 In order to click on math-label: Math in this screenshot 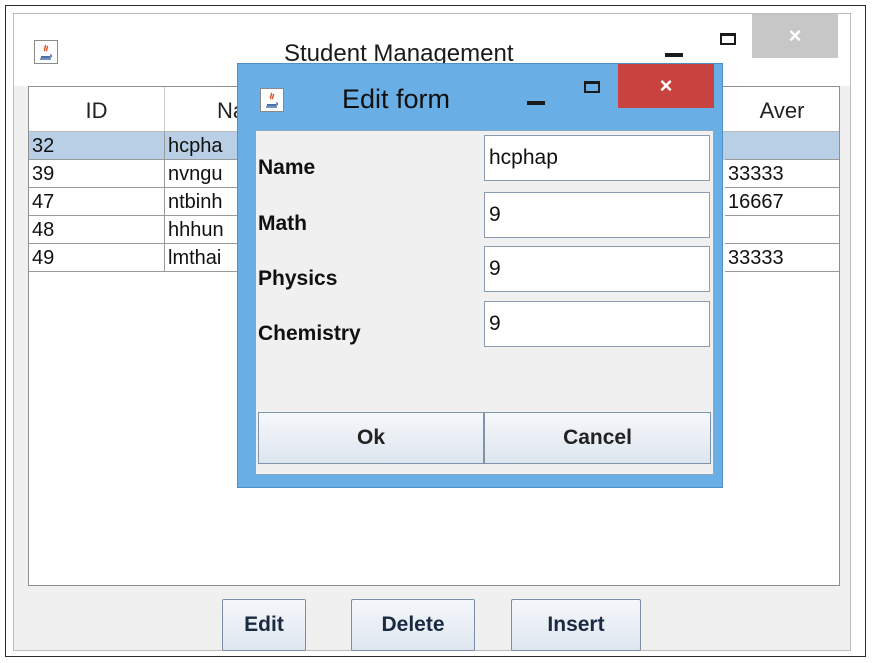, I will do `click(282, 223)`.